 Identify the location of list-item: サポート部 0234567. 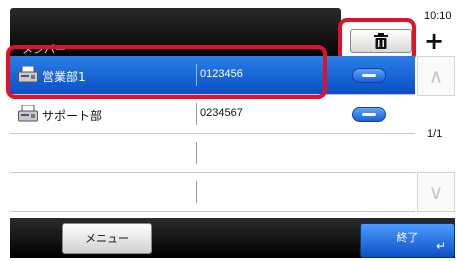
(212, 114).